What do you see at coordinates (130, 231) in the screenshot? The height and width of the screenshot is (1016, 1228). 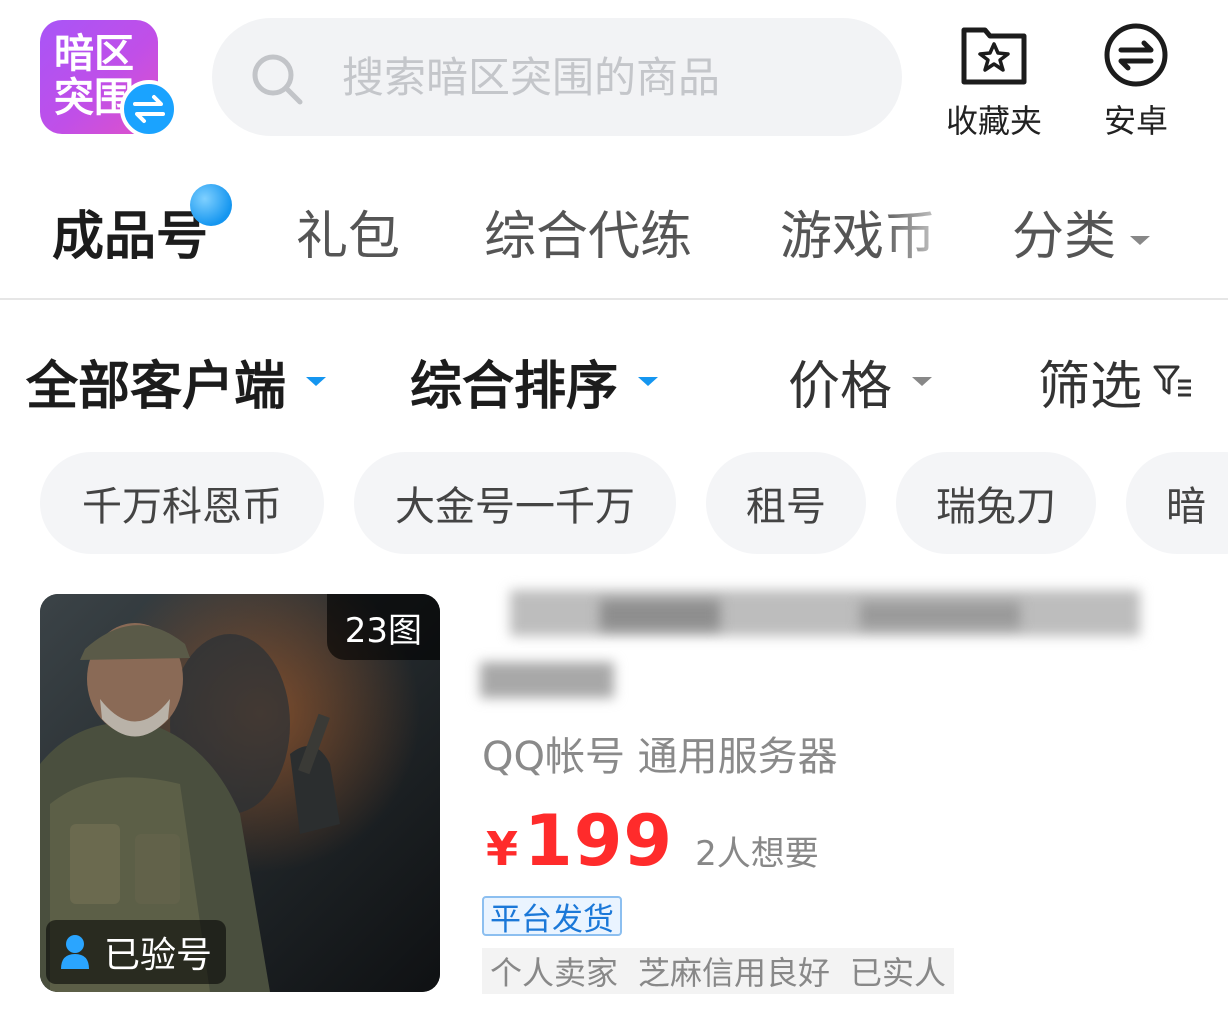 I see `tab-finished-accounts: 成品号` at bounding box center [130, 231].